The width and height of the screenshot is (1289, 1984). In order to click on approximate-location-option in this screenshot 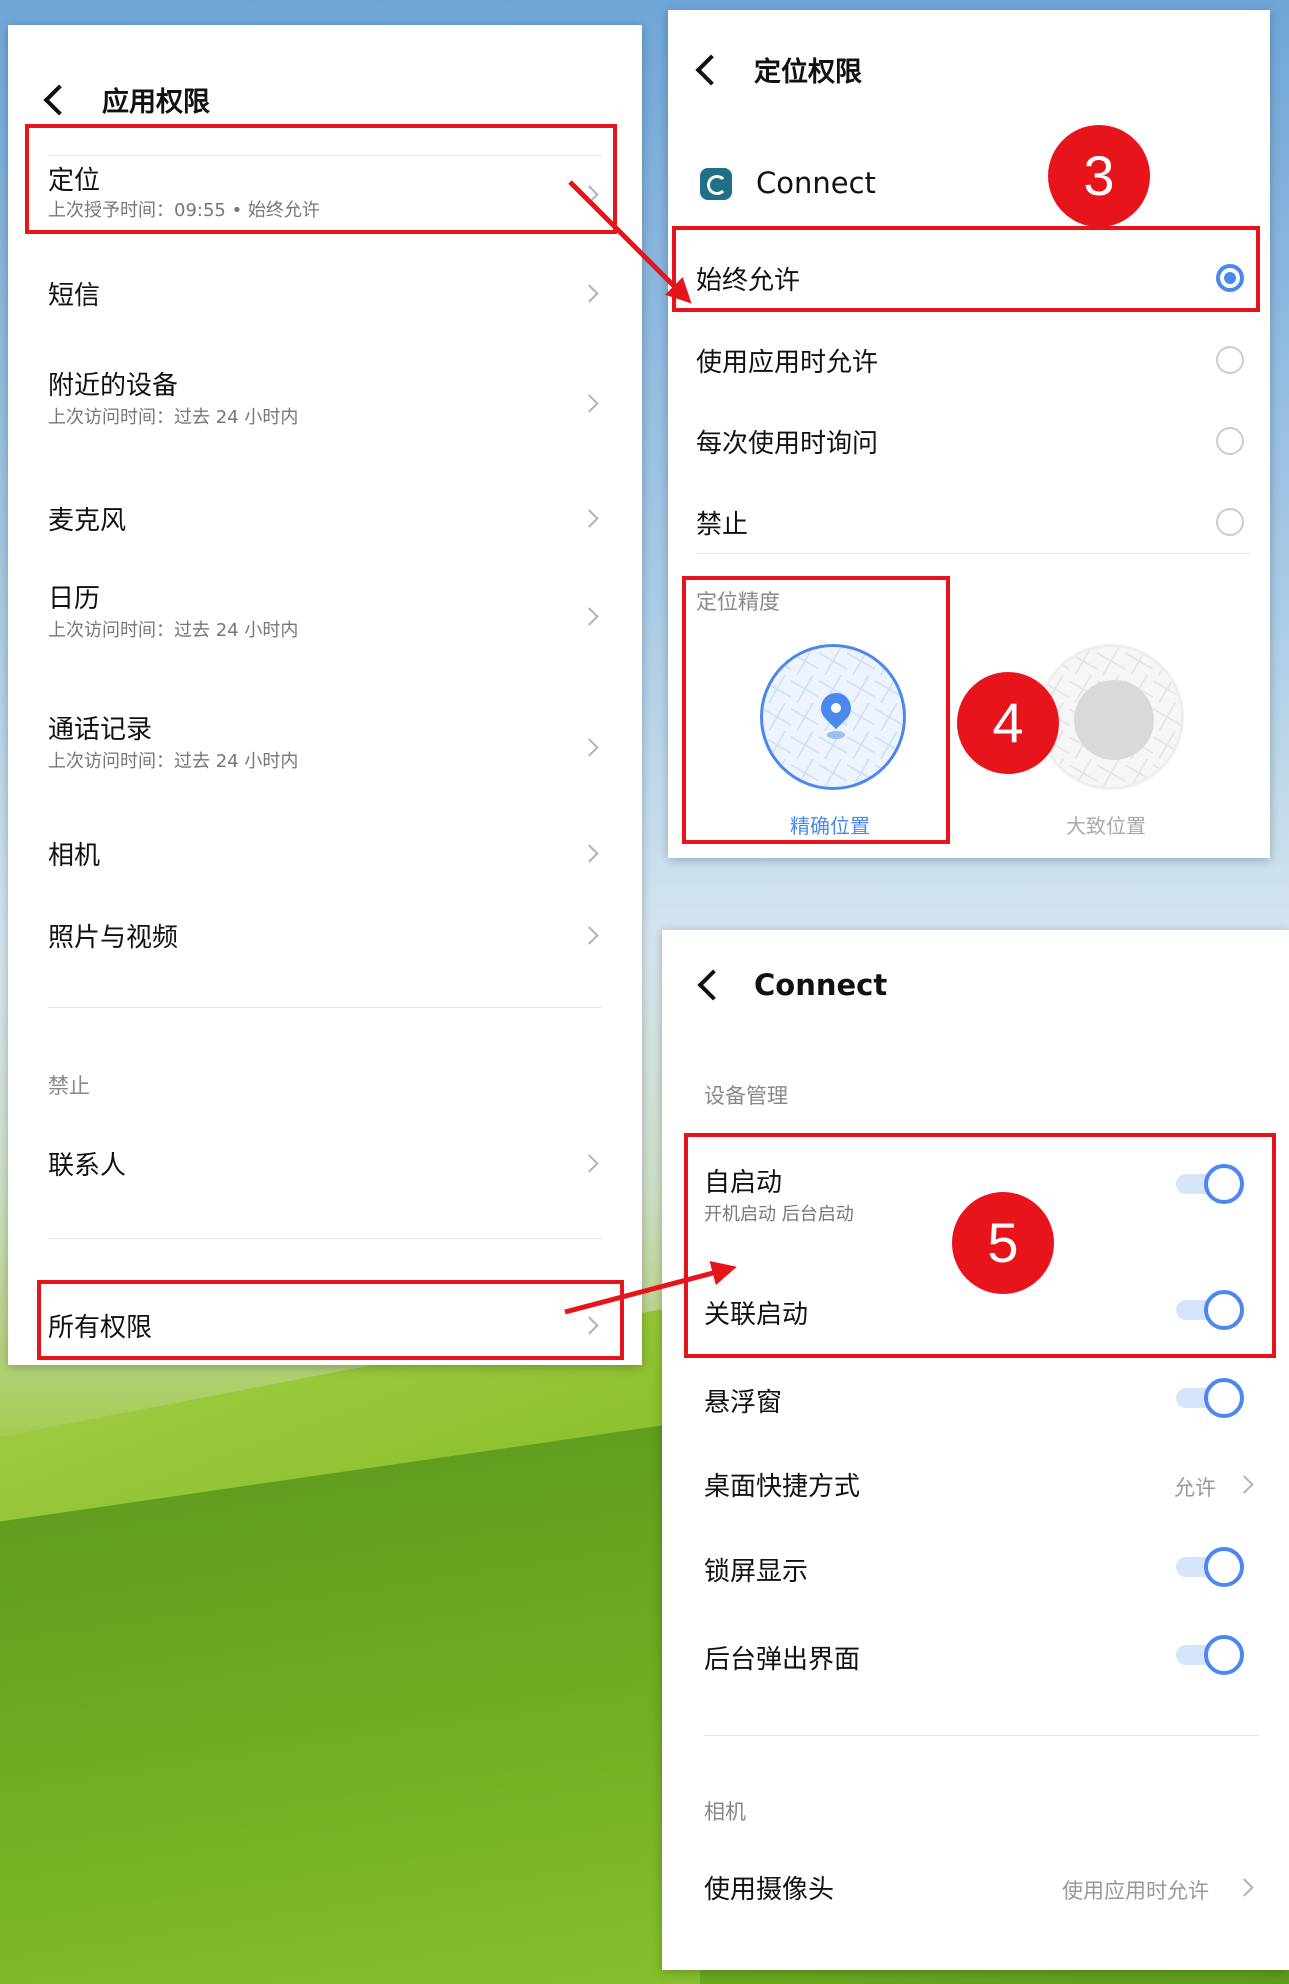, I will do `click(1111, 717)`.